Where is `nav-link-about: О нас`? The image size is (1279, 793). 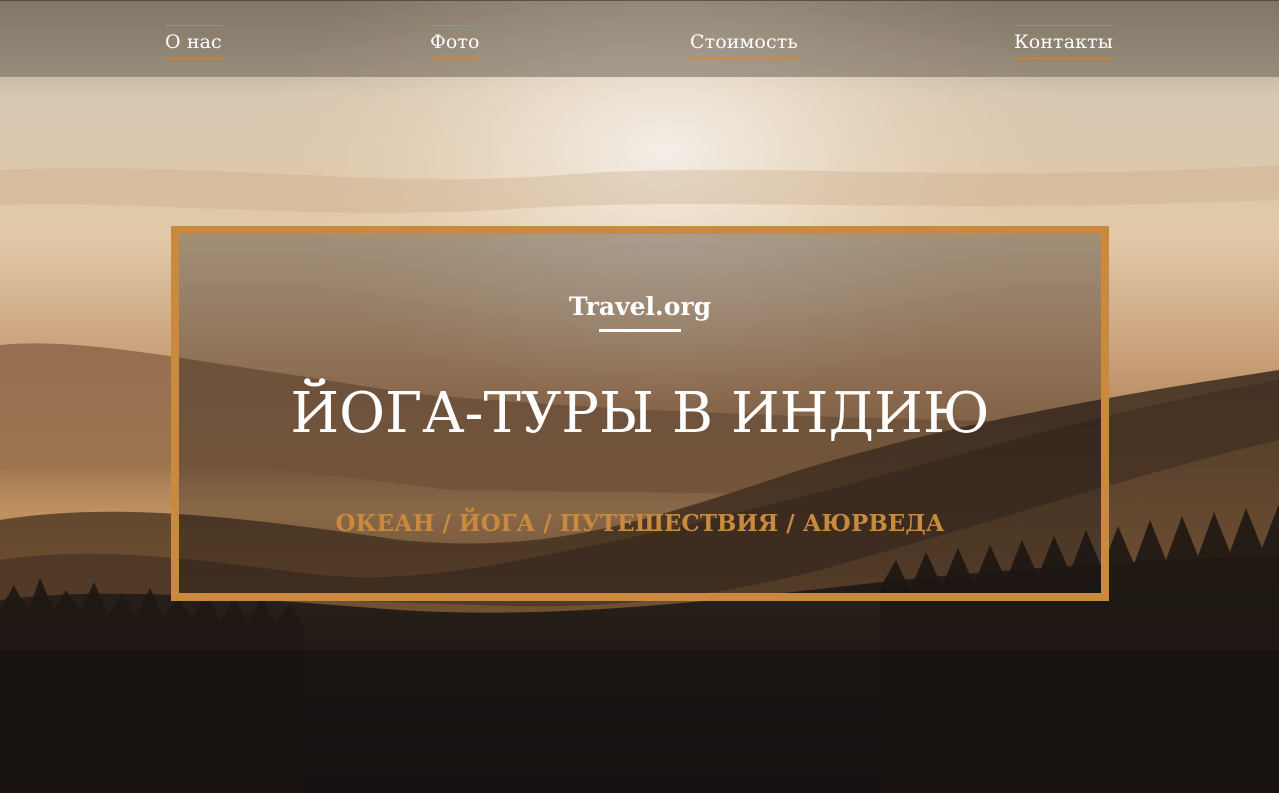
nav-link-about: О нас is located at coordinates (193, 42).